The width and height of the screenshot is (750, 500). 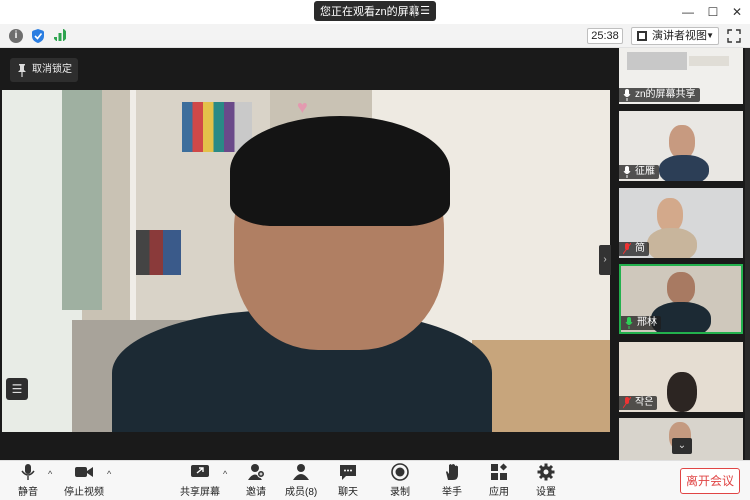 I want to click on menu-icon: ☰, so click(x=425, y=11).